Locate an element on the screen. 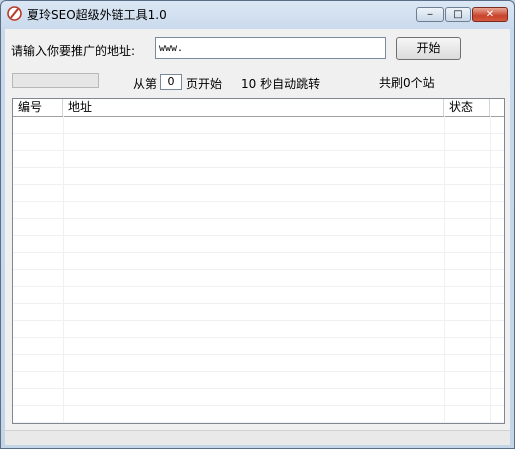  close-button: ✕ is located at coordinates (490, 14).